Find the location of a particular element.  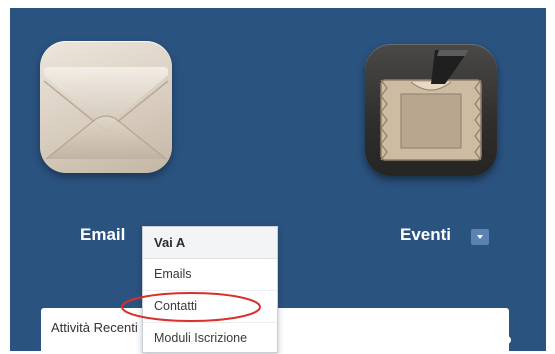

recent-activity-title: Attività Recenti is located at coordinates (94, 327).